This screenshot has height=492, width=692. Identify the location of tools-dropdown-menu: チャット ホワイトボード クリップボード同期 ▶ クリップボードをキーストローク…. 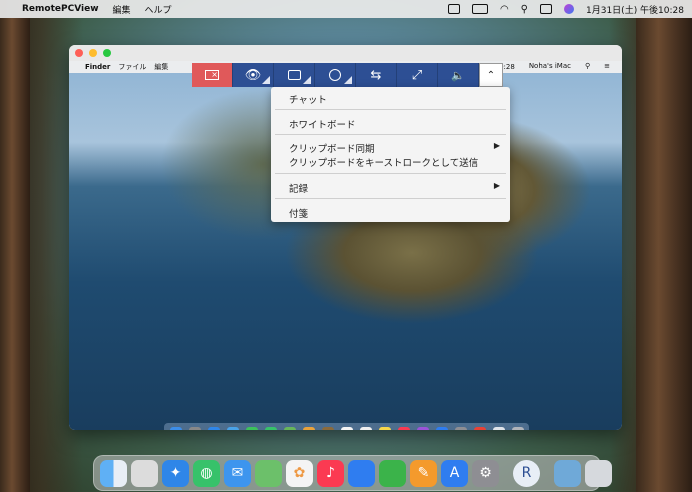
(390, 154).